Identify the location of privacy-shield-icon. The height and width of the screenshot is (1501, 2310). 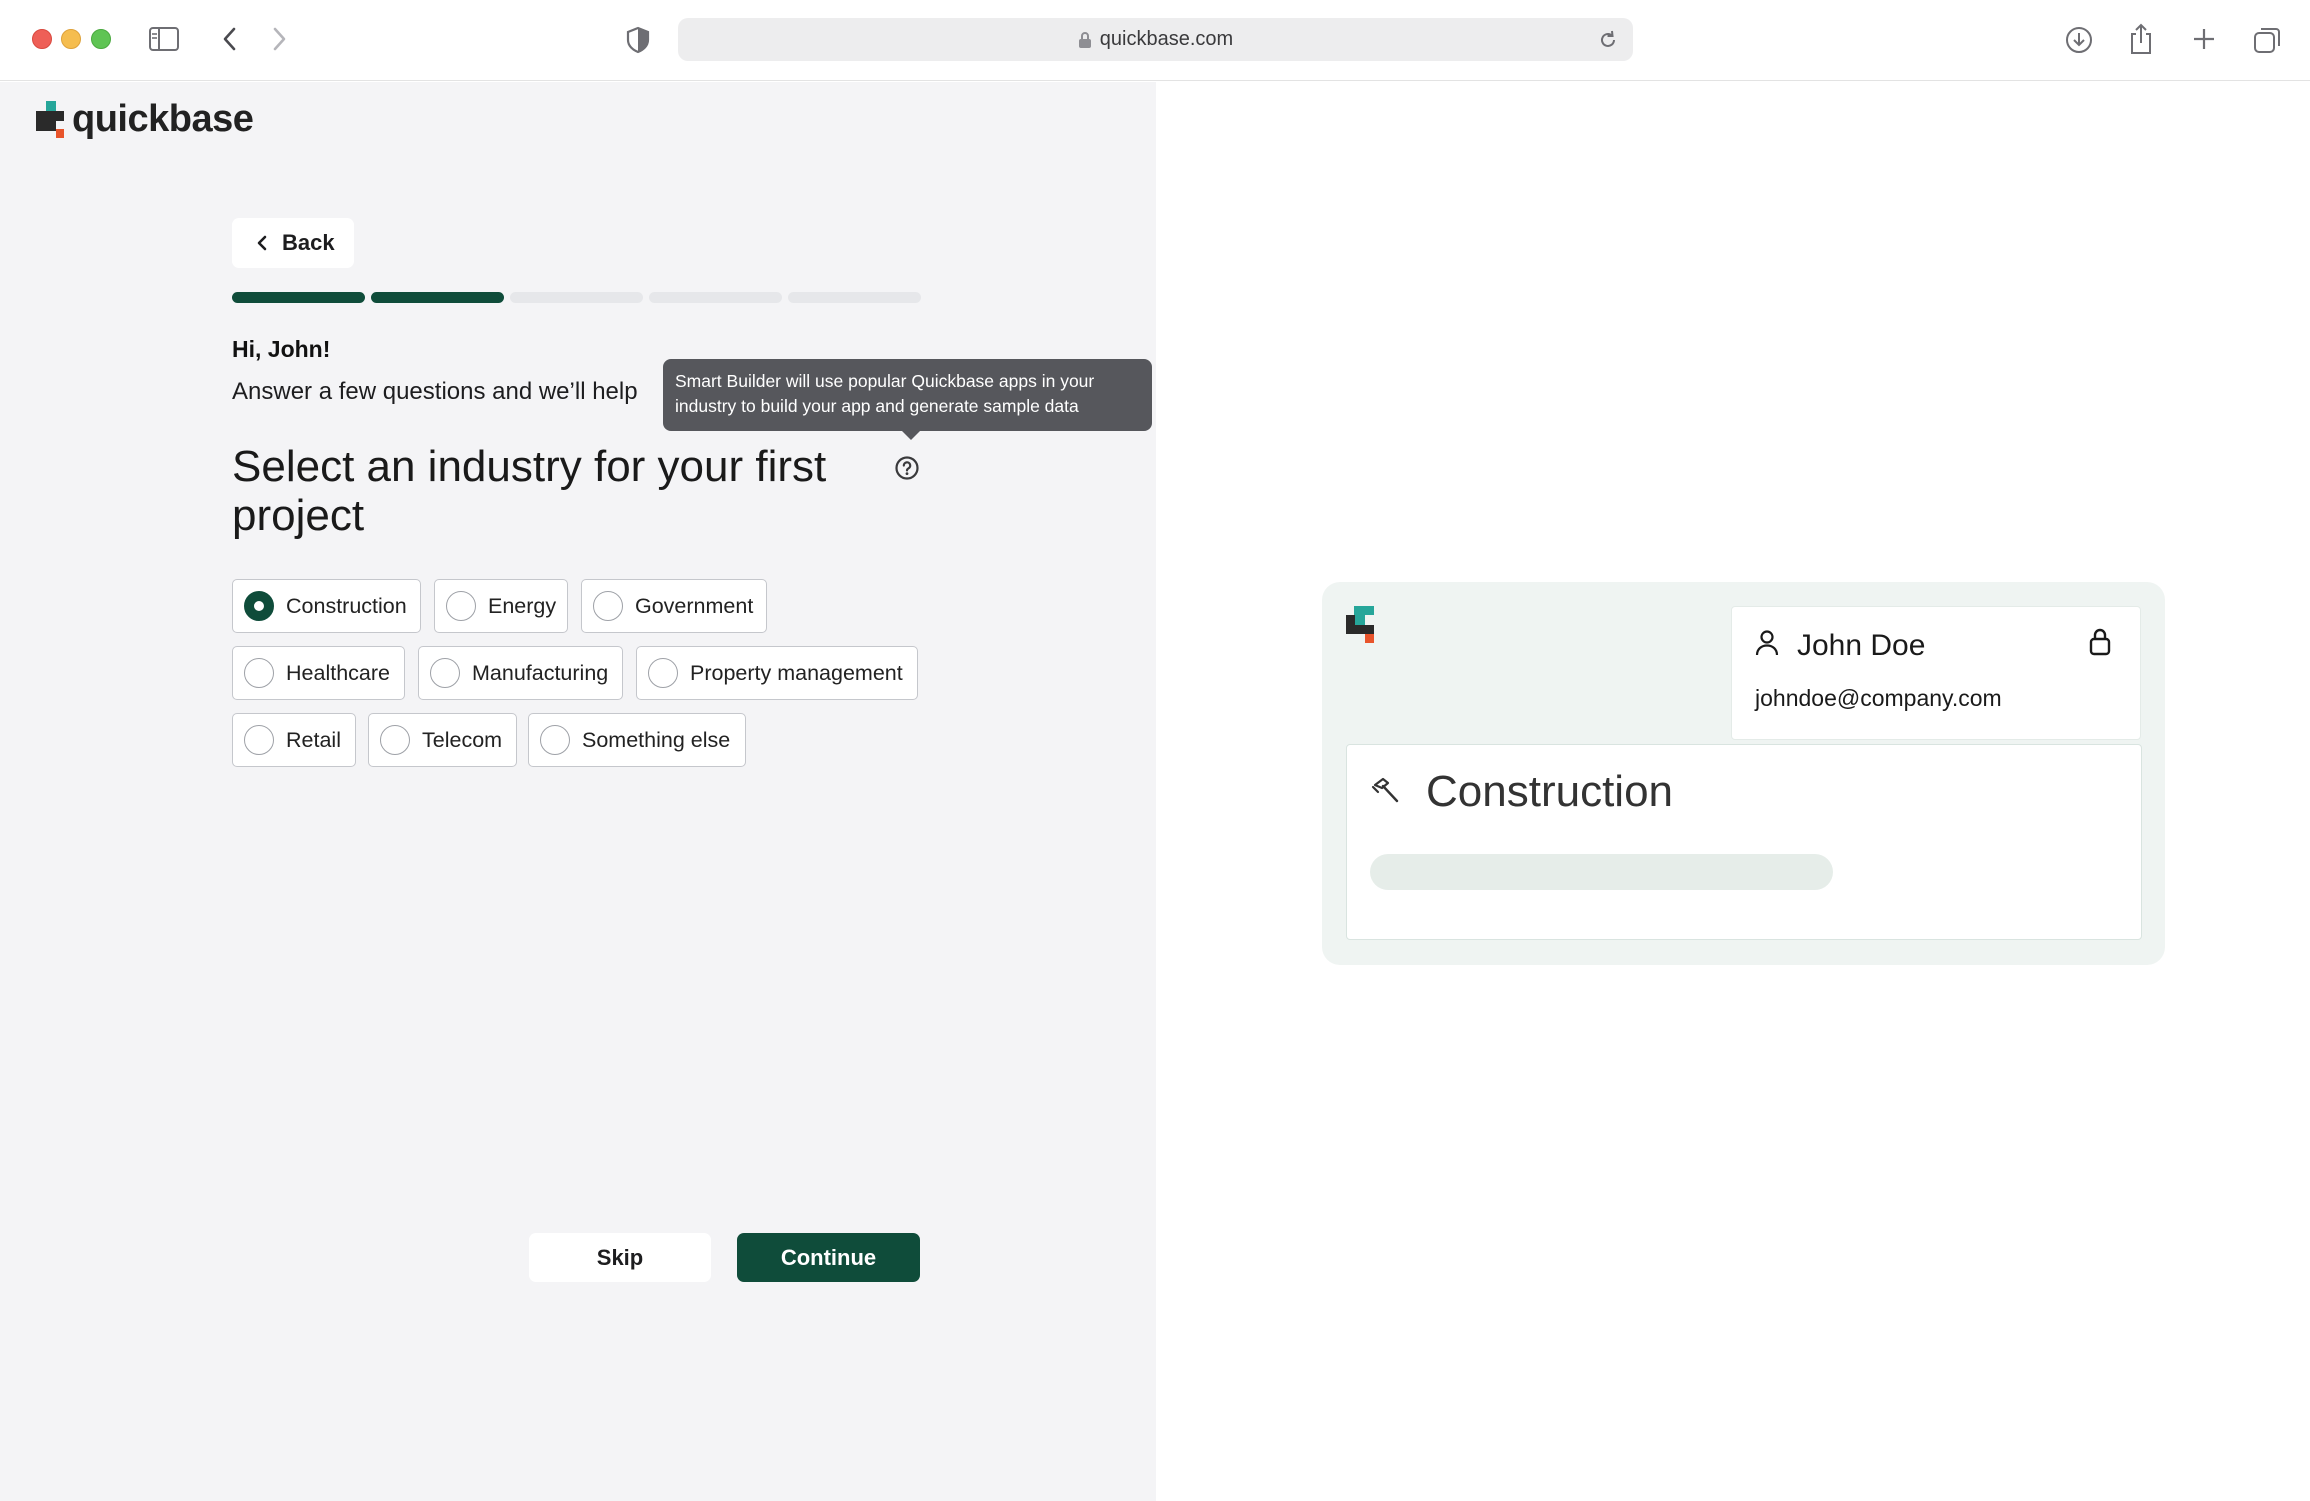
(638, 40).